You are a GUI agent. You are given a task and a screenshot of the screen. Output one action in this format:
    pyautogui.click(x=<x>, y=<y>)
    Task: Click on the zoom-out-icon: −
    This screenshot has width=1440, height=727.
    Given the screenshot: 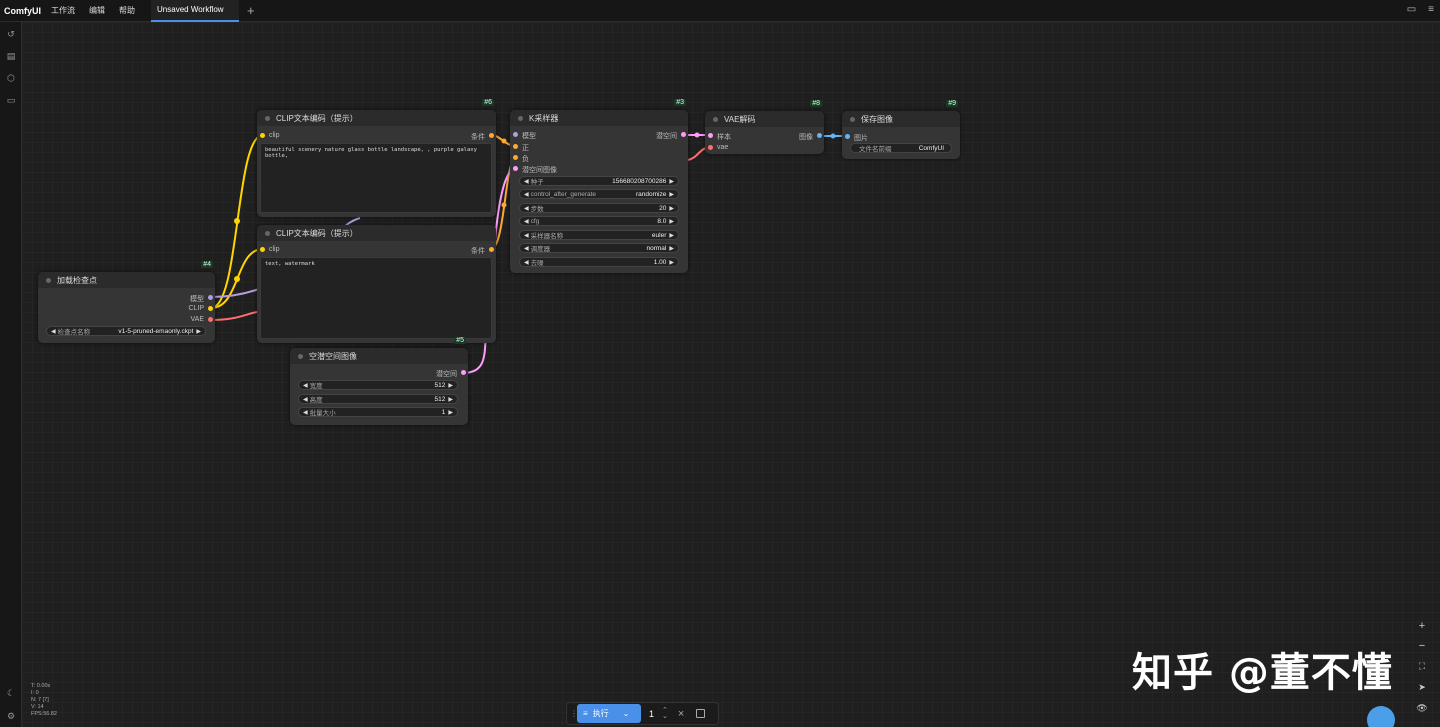 What is the action you would take?
    pyautogui.click(x=1422, y=649)
    